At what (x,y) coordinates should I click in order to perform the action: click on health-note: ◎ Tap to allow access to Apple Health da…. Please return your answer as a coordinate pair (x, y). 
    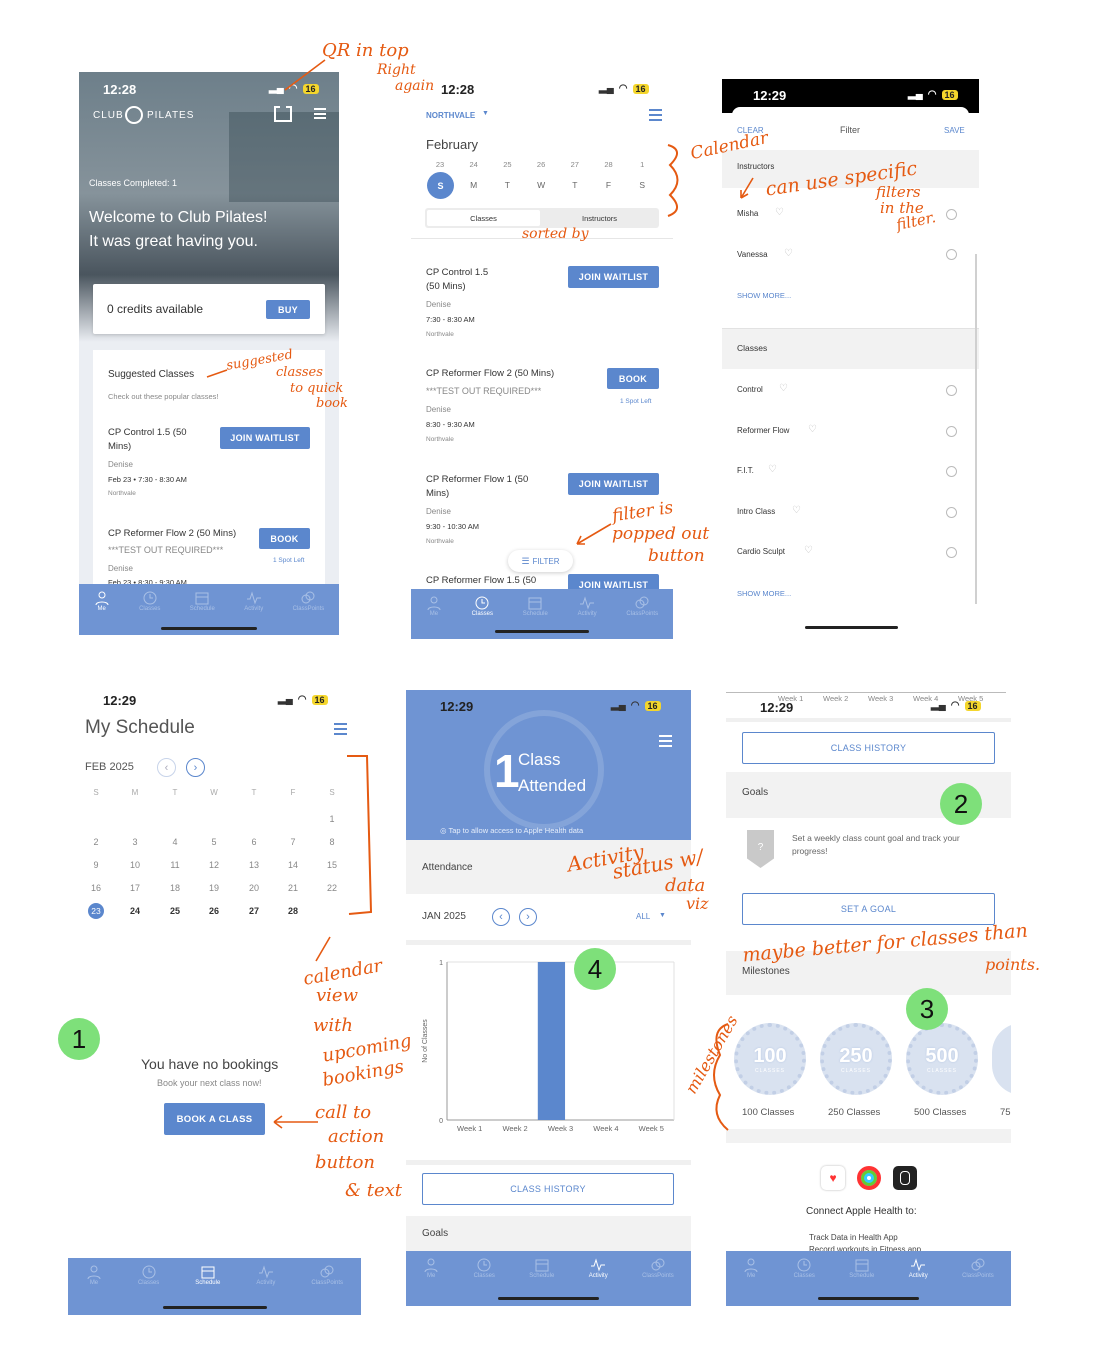
    Looking at the image, I should click on (511, 830).